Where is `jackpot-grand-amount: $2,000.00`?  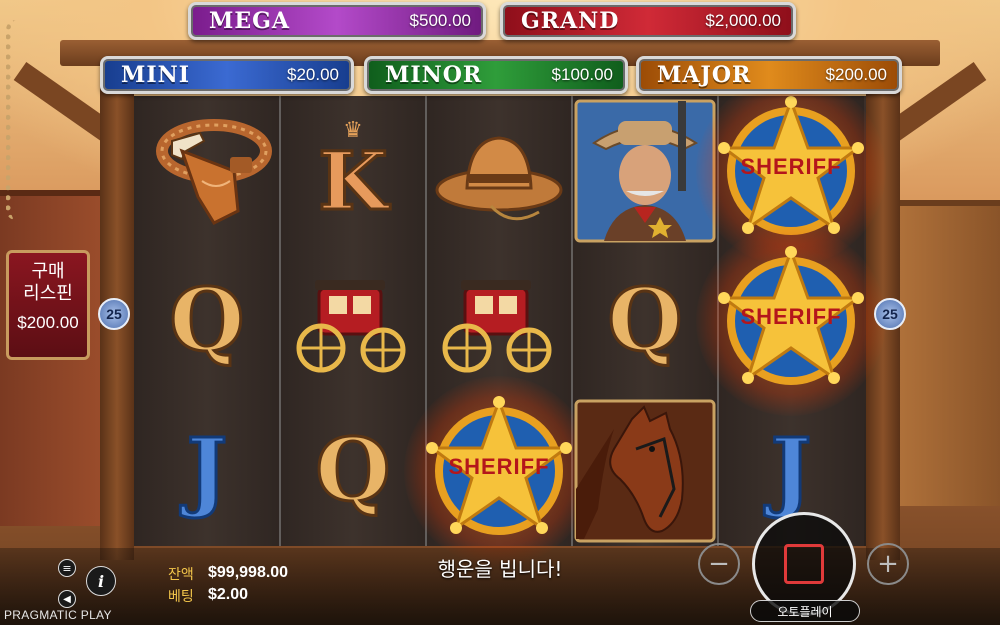 jackpot-grand-amount: $2,000.00 is located at coordinates (743, 20).